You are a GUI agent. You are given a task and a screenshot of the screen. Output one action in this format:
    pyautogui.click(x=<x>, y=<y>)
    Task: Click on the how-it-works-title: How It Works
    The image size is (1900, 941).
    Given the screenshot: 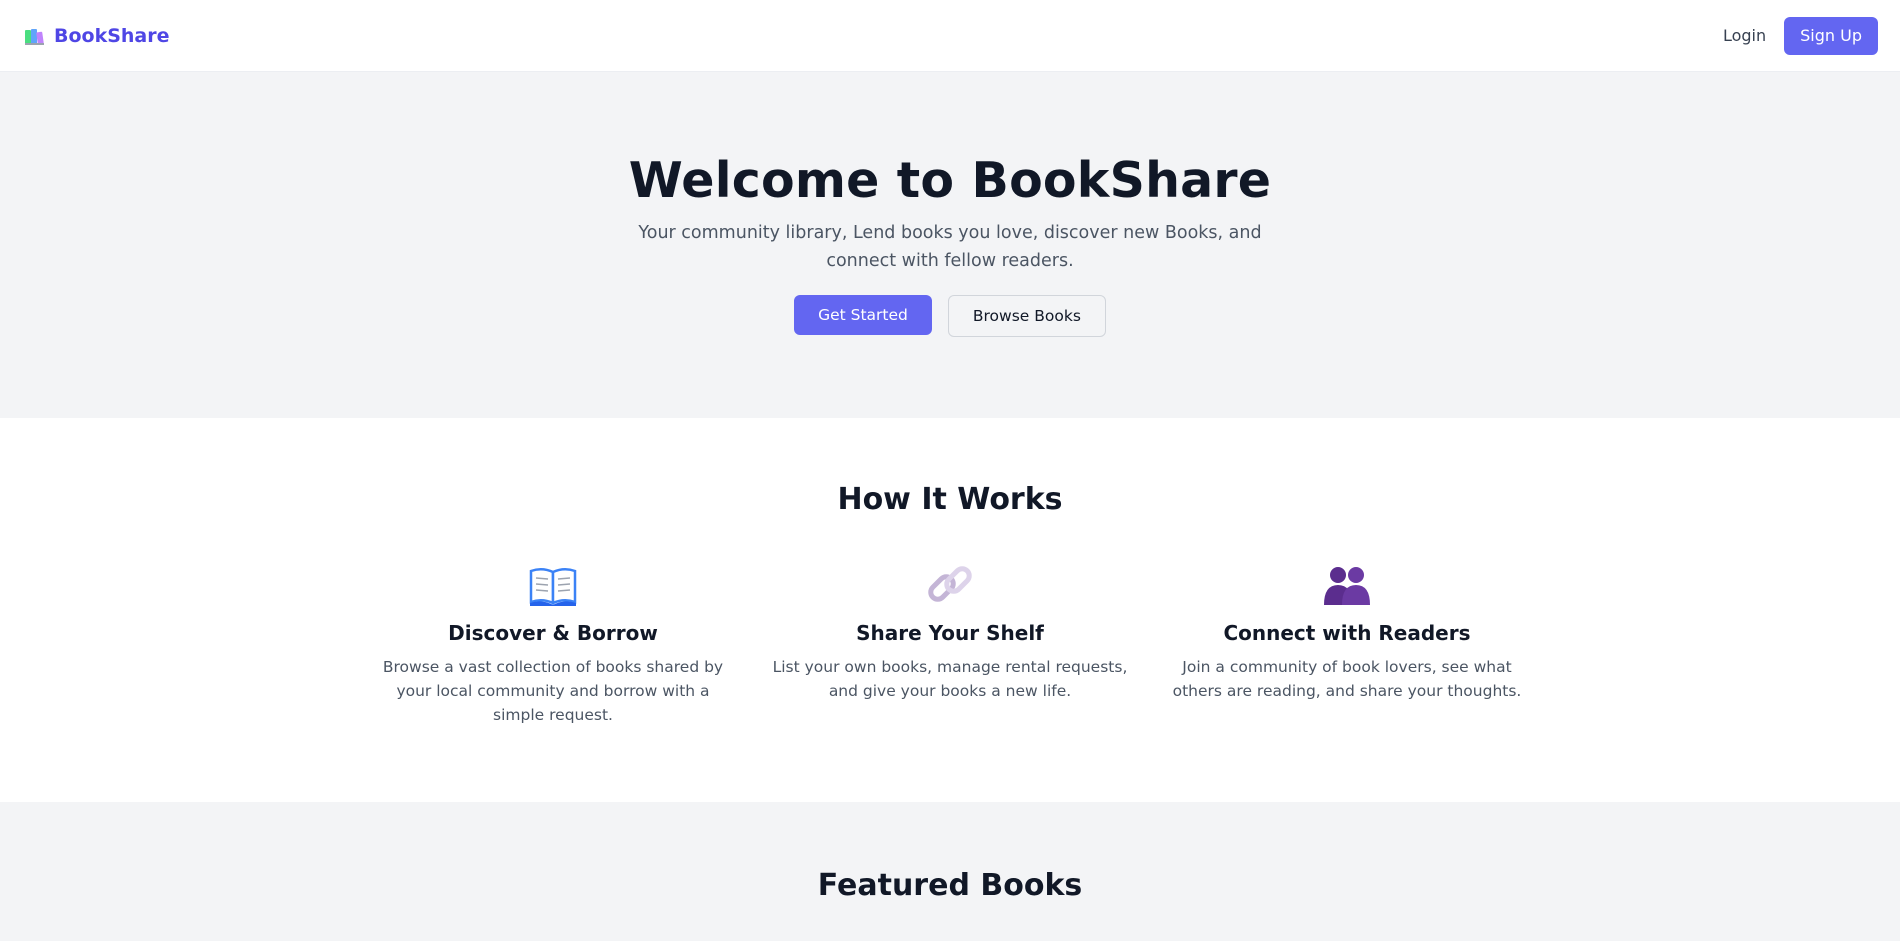 What is the action you would take?
    pyautogui.click(x=950, y=499)
    